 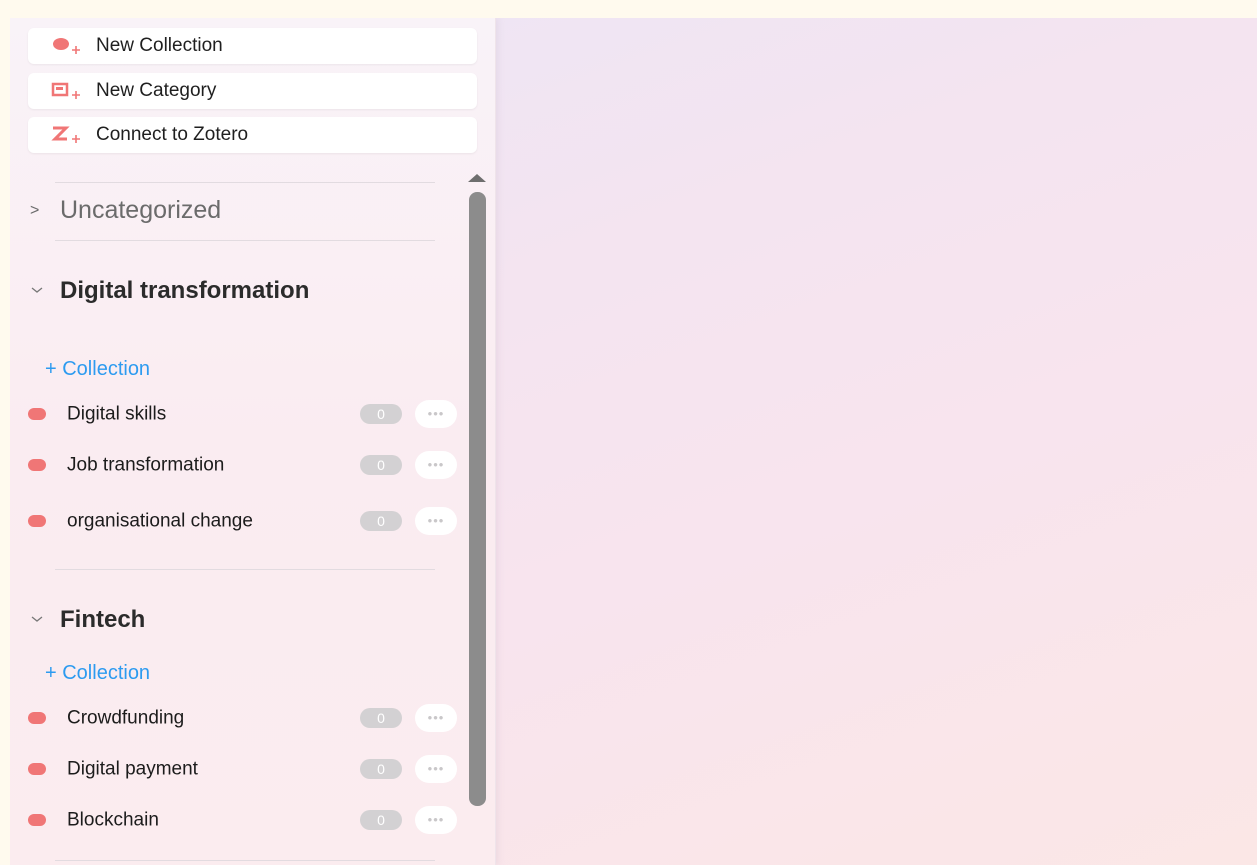 What do you see at coordinates (245, 820) in the screenshot?
I see `collection-row: Blockchain 0 •••` at bounding box center [245, 820].